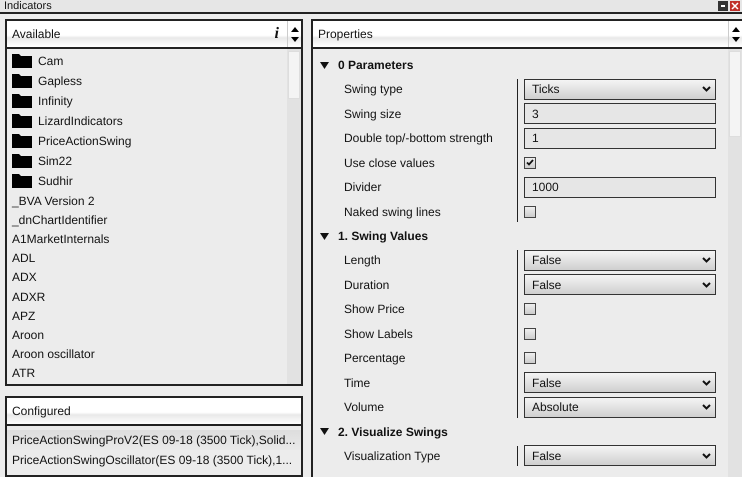  What do you see at coordinates (378, 333) in the screenshot?
I see `property-label: Show Labels` at bounding box center [378, 333].